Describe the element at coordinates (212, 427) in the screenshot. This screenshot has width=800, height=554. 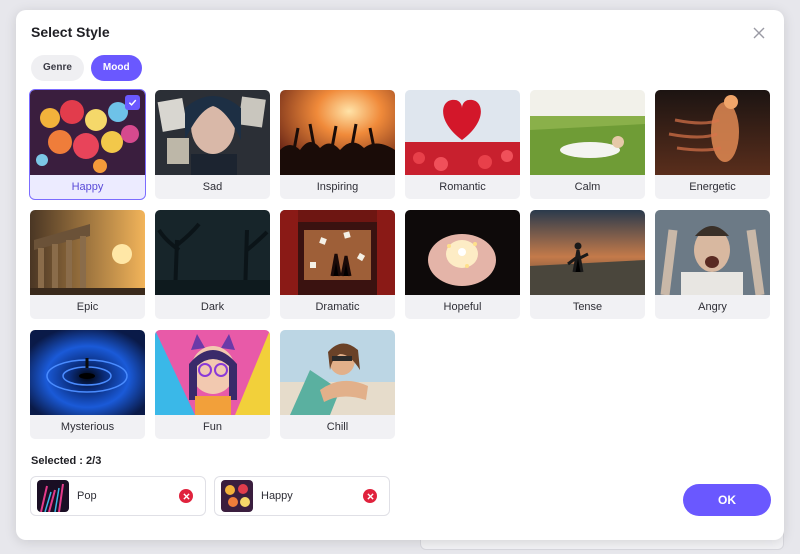
I see `style-label: Fun` at that location.